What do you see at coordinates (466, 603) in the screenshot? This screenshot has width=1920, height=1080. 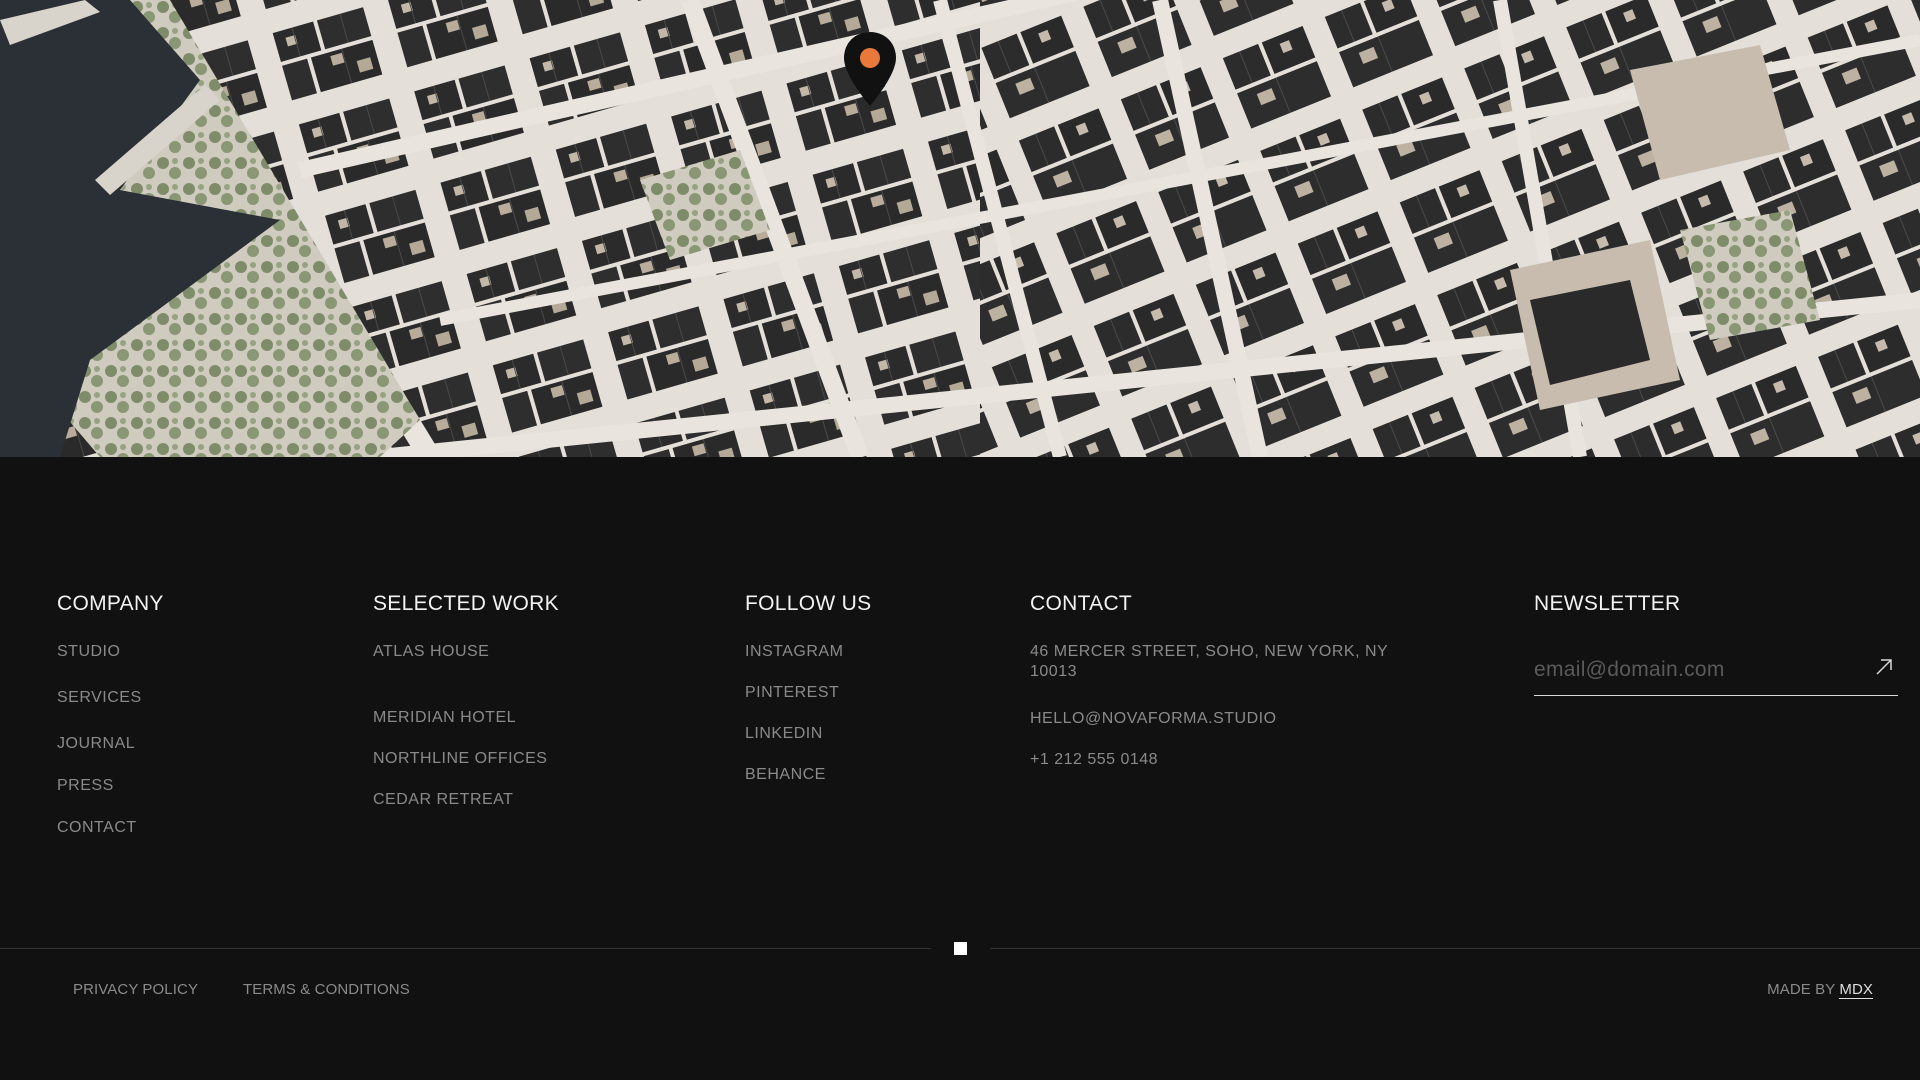 I see `selected-work-heading: SELECTED WORK` at bounding box center [466, 603].